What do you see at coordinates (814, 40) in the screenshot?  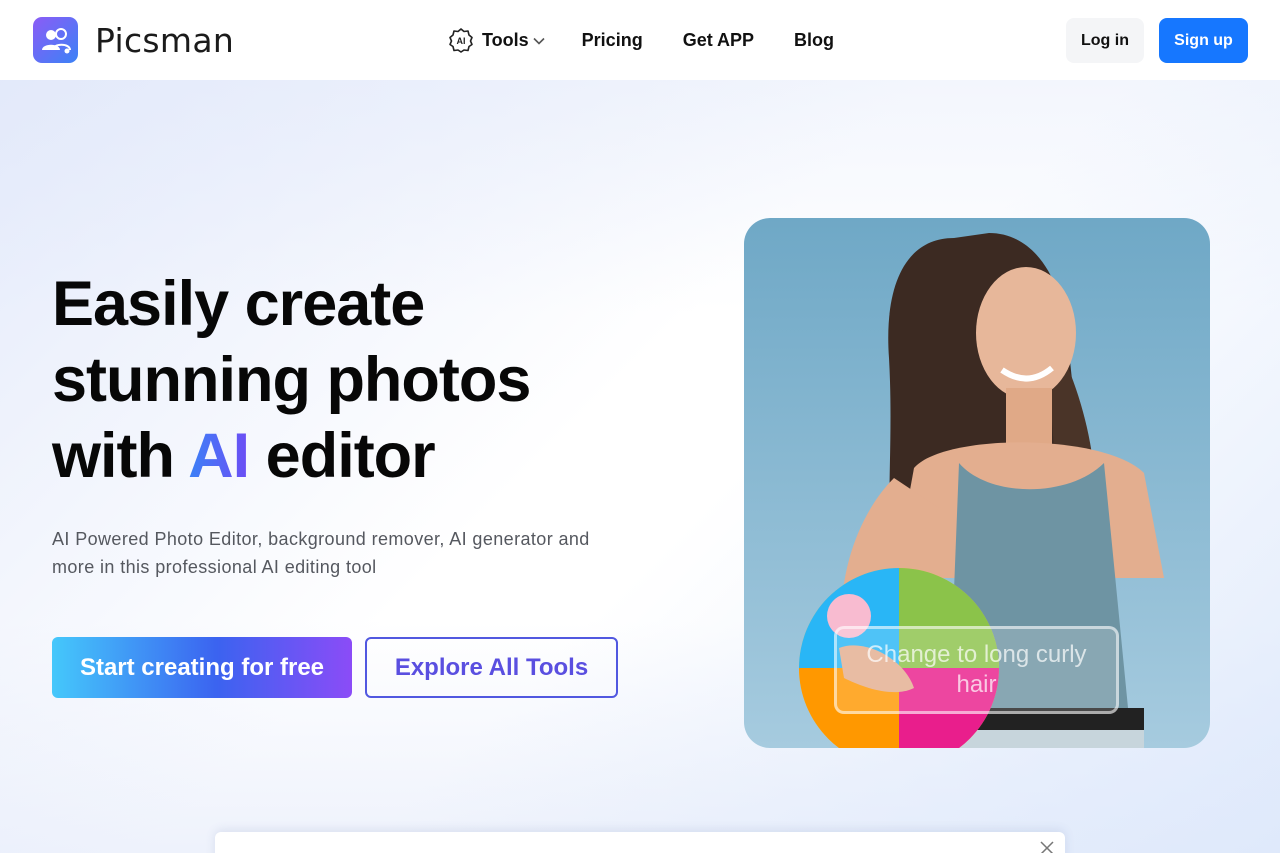 I see `nav-blog: Blog` at bounding box center [814, 40].